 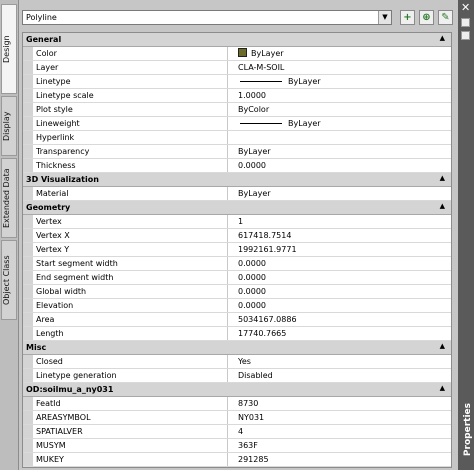 I want to click on property-row: Length 17740.7665, so click(x=237, y=334).